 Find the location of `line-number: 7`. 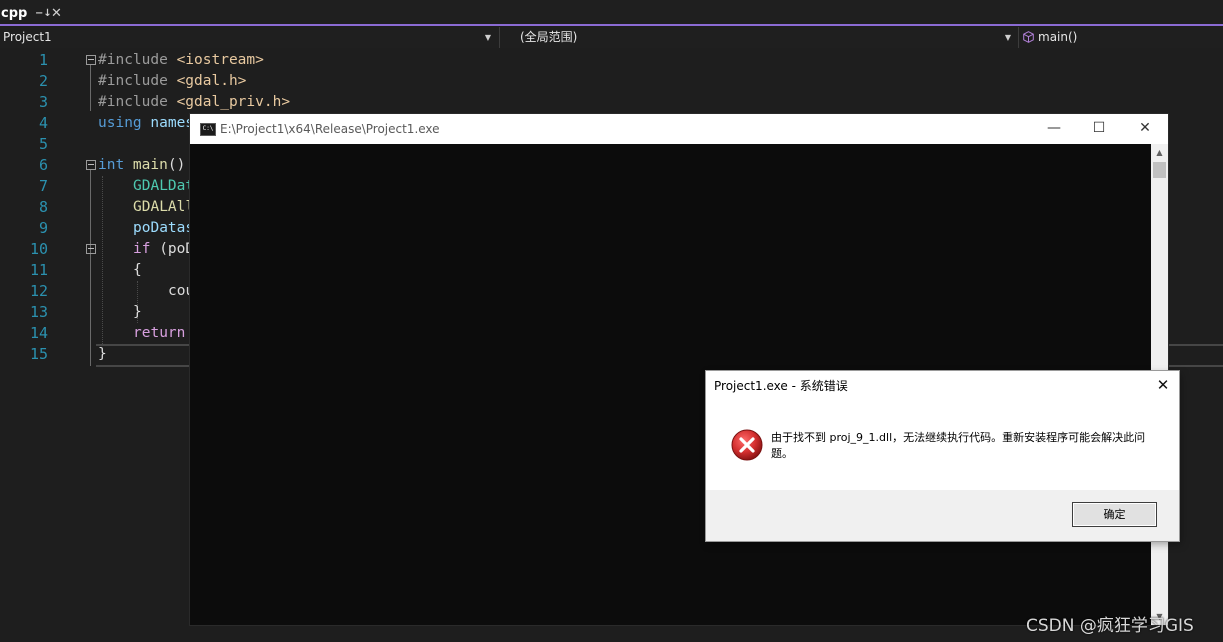

line-number: 7 is located at coordinates (43, 186).